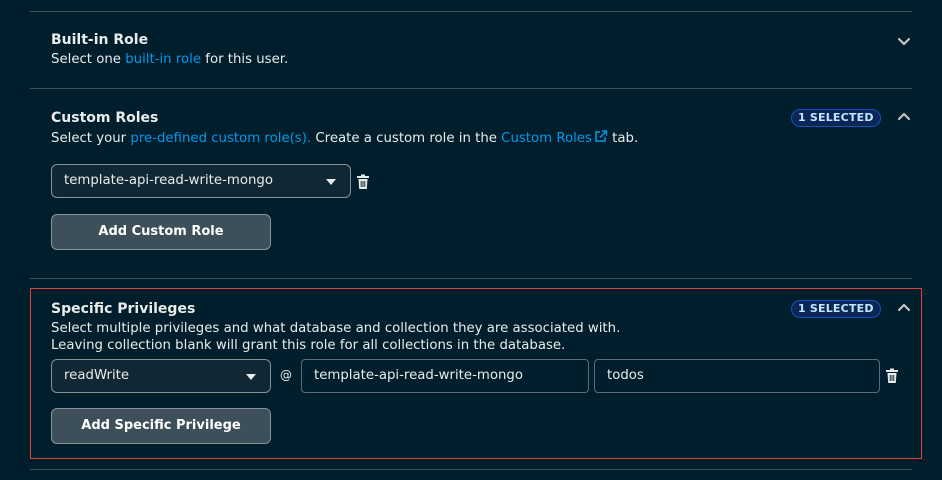 This screenshot has height=480, width=942. I want to click on external-link-icon, so click(601, 136).